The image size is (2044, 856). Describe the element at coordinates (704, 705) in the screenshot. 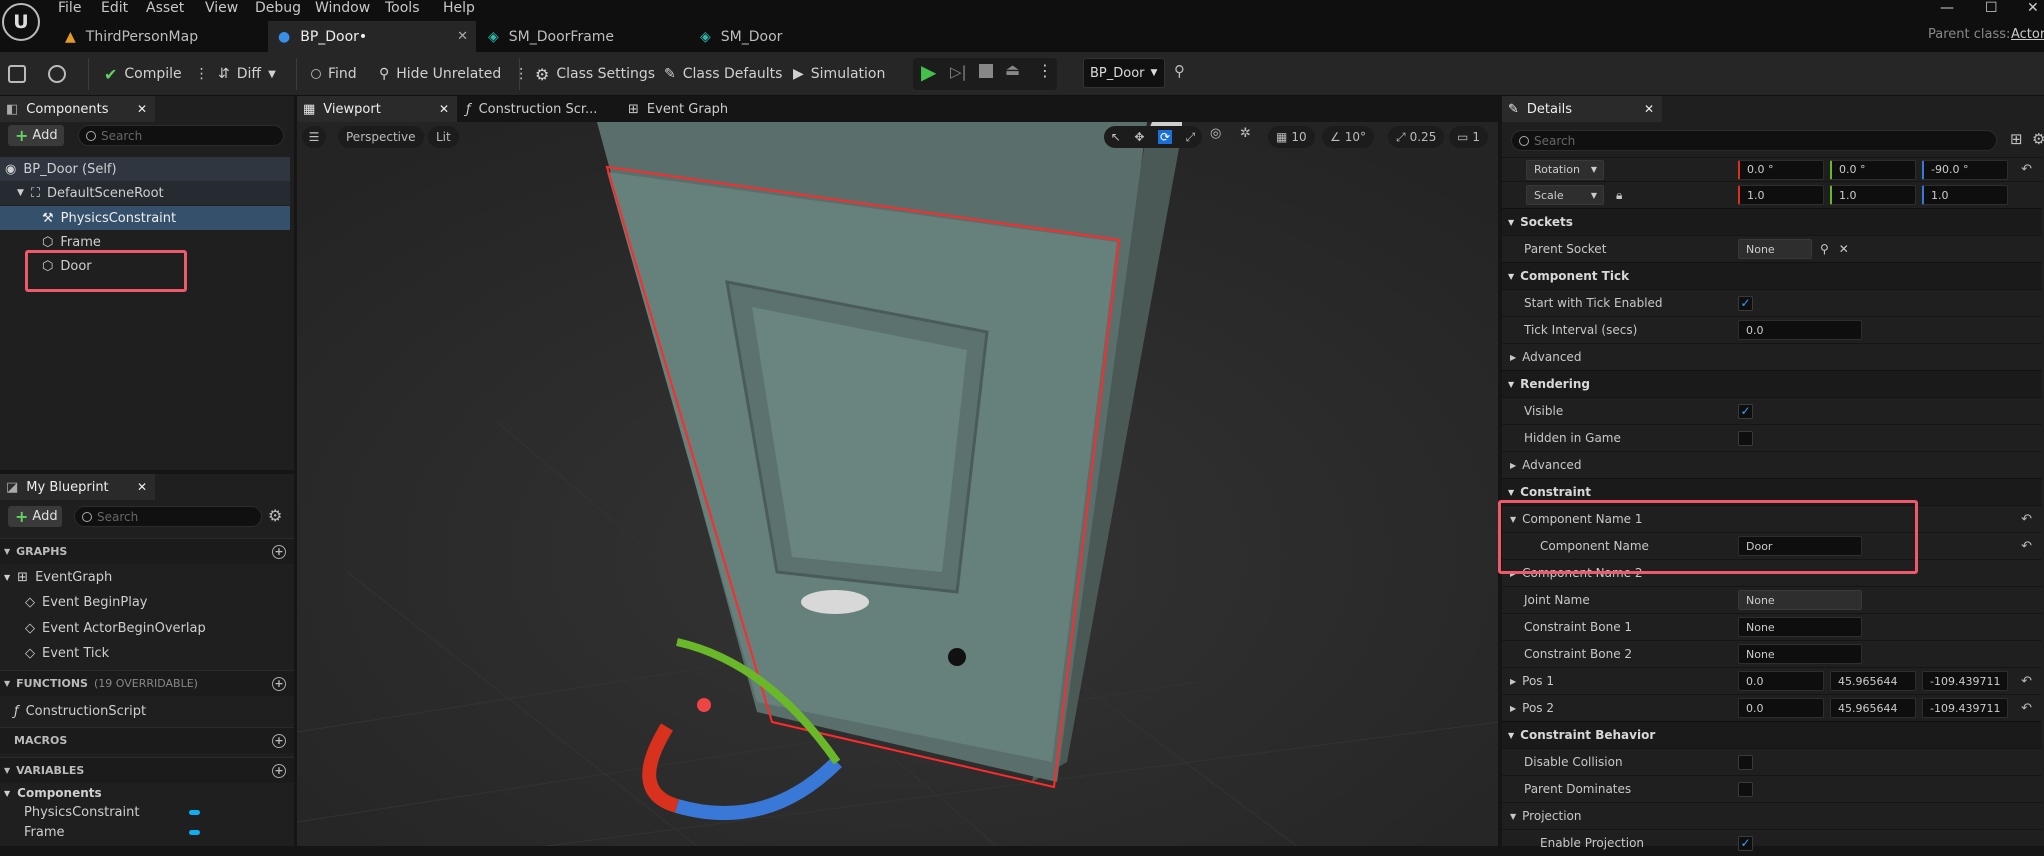

I see `gizmo-pivot` at that location.